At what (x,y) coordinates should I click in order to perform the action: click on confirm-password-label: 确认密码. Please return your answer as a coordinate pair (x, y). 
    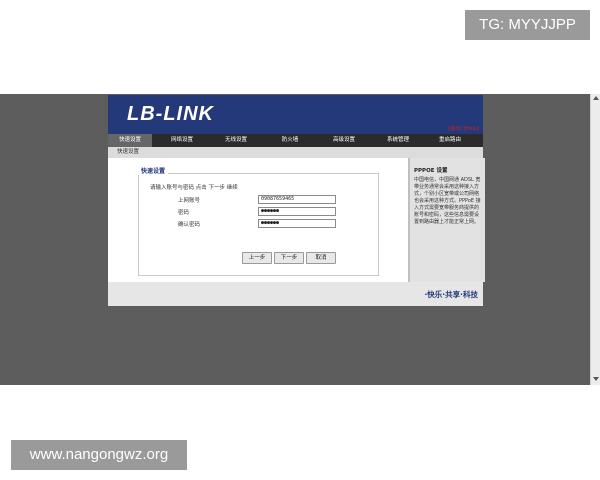
    Looking at the image, I should click on (189, 225).